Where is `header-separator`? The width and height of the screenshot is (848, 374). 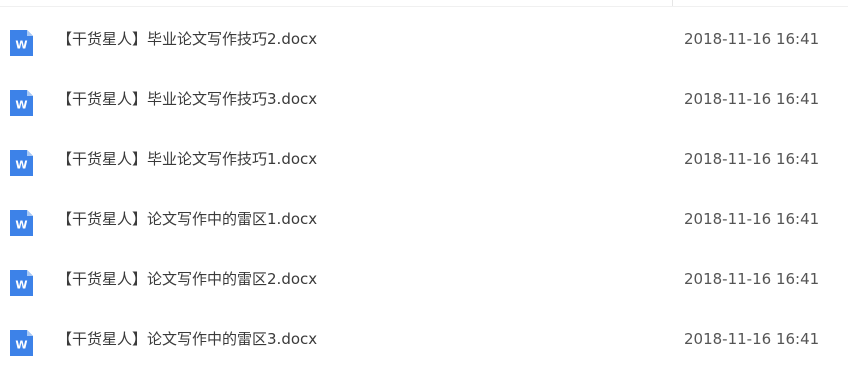 header-separator is located at coordinates (424, 6).